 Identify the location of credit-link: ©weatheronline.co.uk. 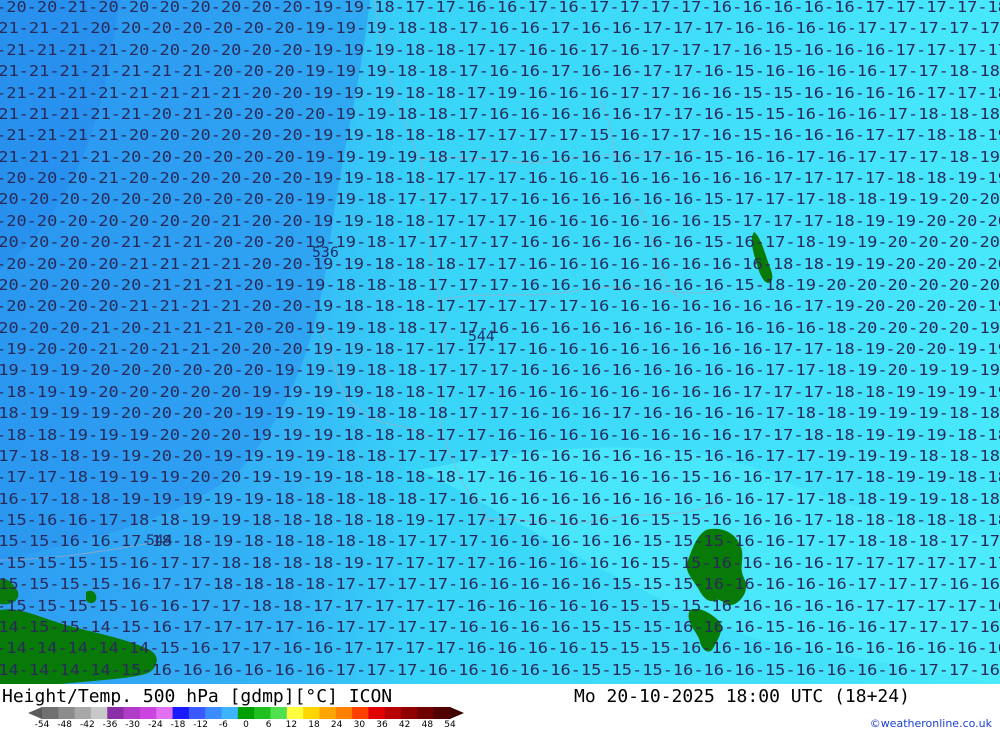
(931, 723).